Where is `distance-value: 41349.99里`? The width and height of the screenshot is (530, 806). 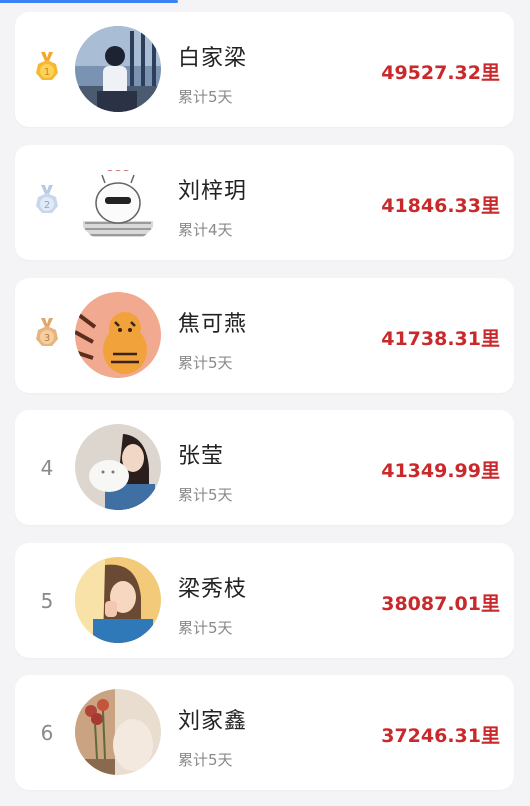
distance-value: 41349.99里 is located at coordinates (440, 471).